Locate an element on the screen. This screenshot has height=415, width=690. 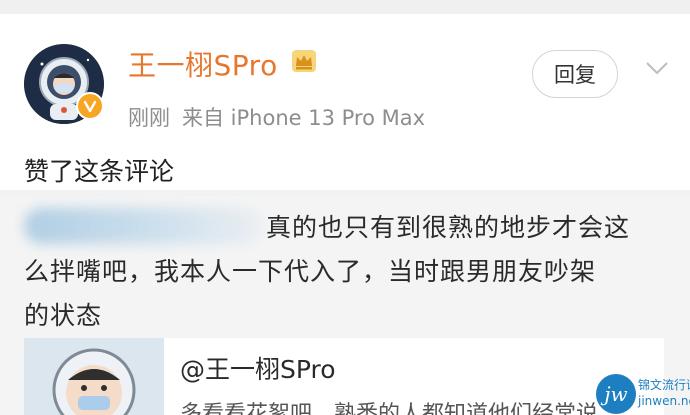
device-source: 来自 iPhone 13 Pro Max is located at coordinates (304, 118).